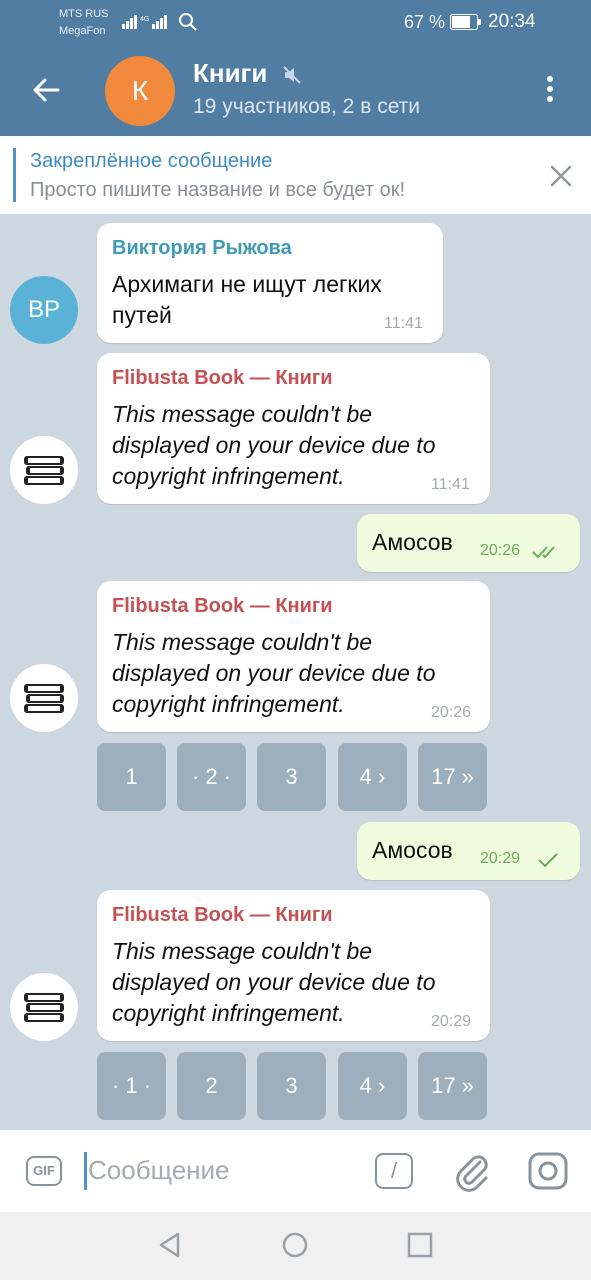  Describe the element at coordinates (292, 75) in the screenshot. I see `mute-icon` at that location.